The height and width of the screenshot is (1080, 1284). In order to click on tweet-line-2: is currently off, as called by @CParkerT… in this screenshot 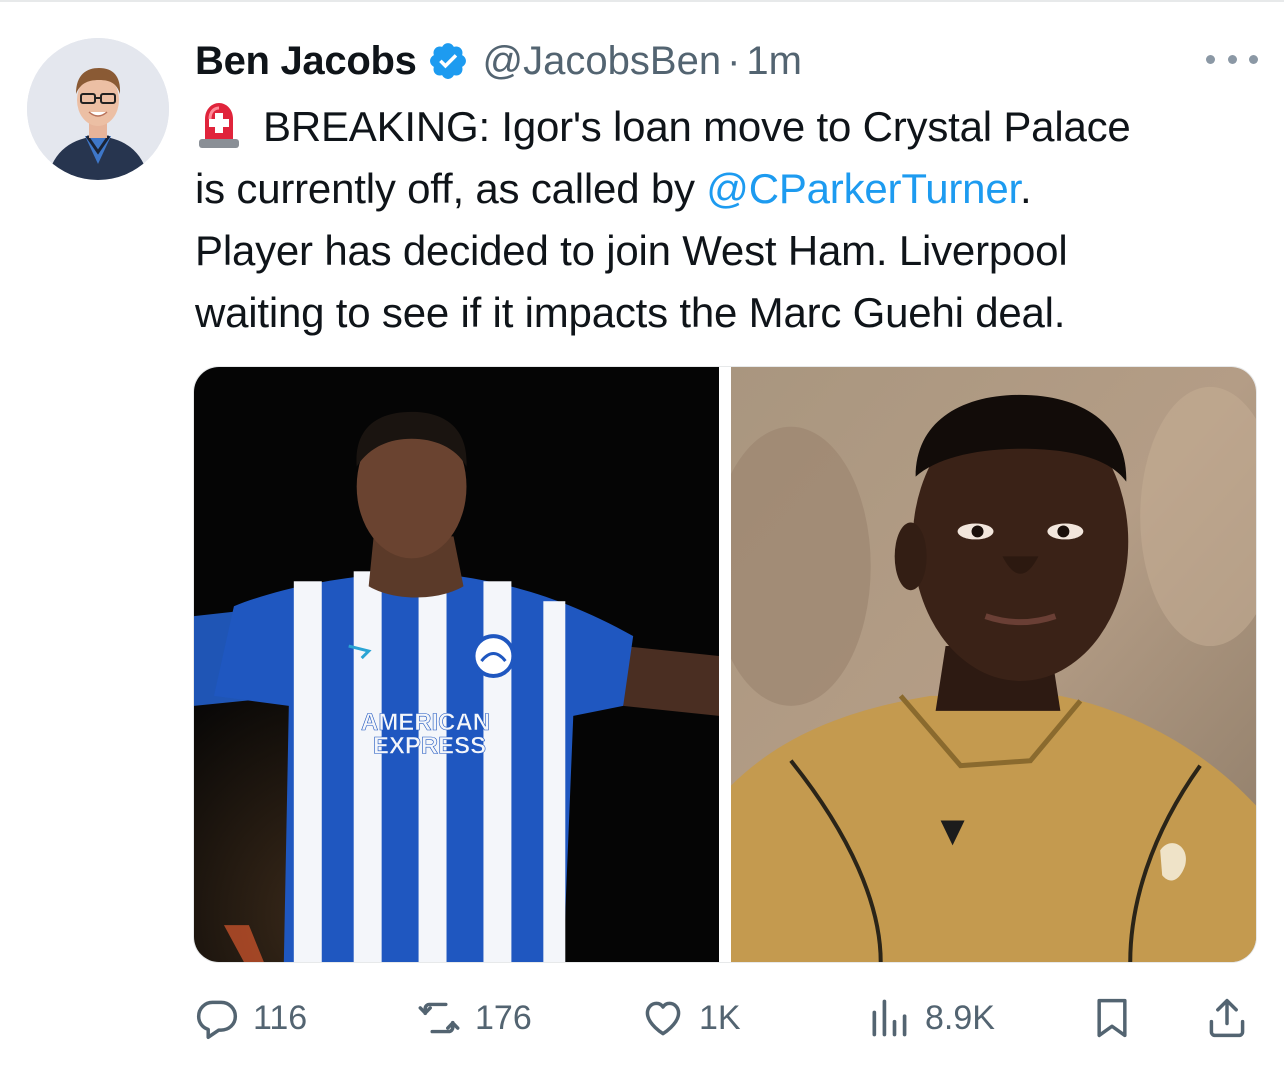, I will do `click(730, 189)`.